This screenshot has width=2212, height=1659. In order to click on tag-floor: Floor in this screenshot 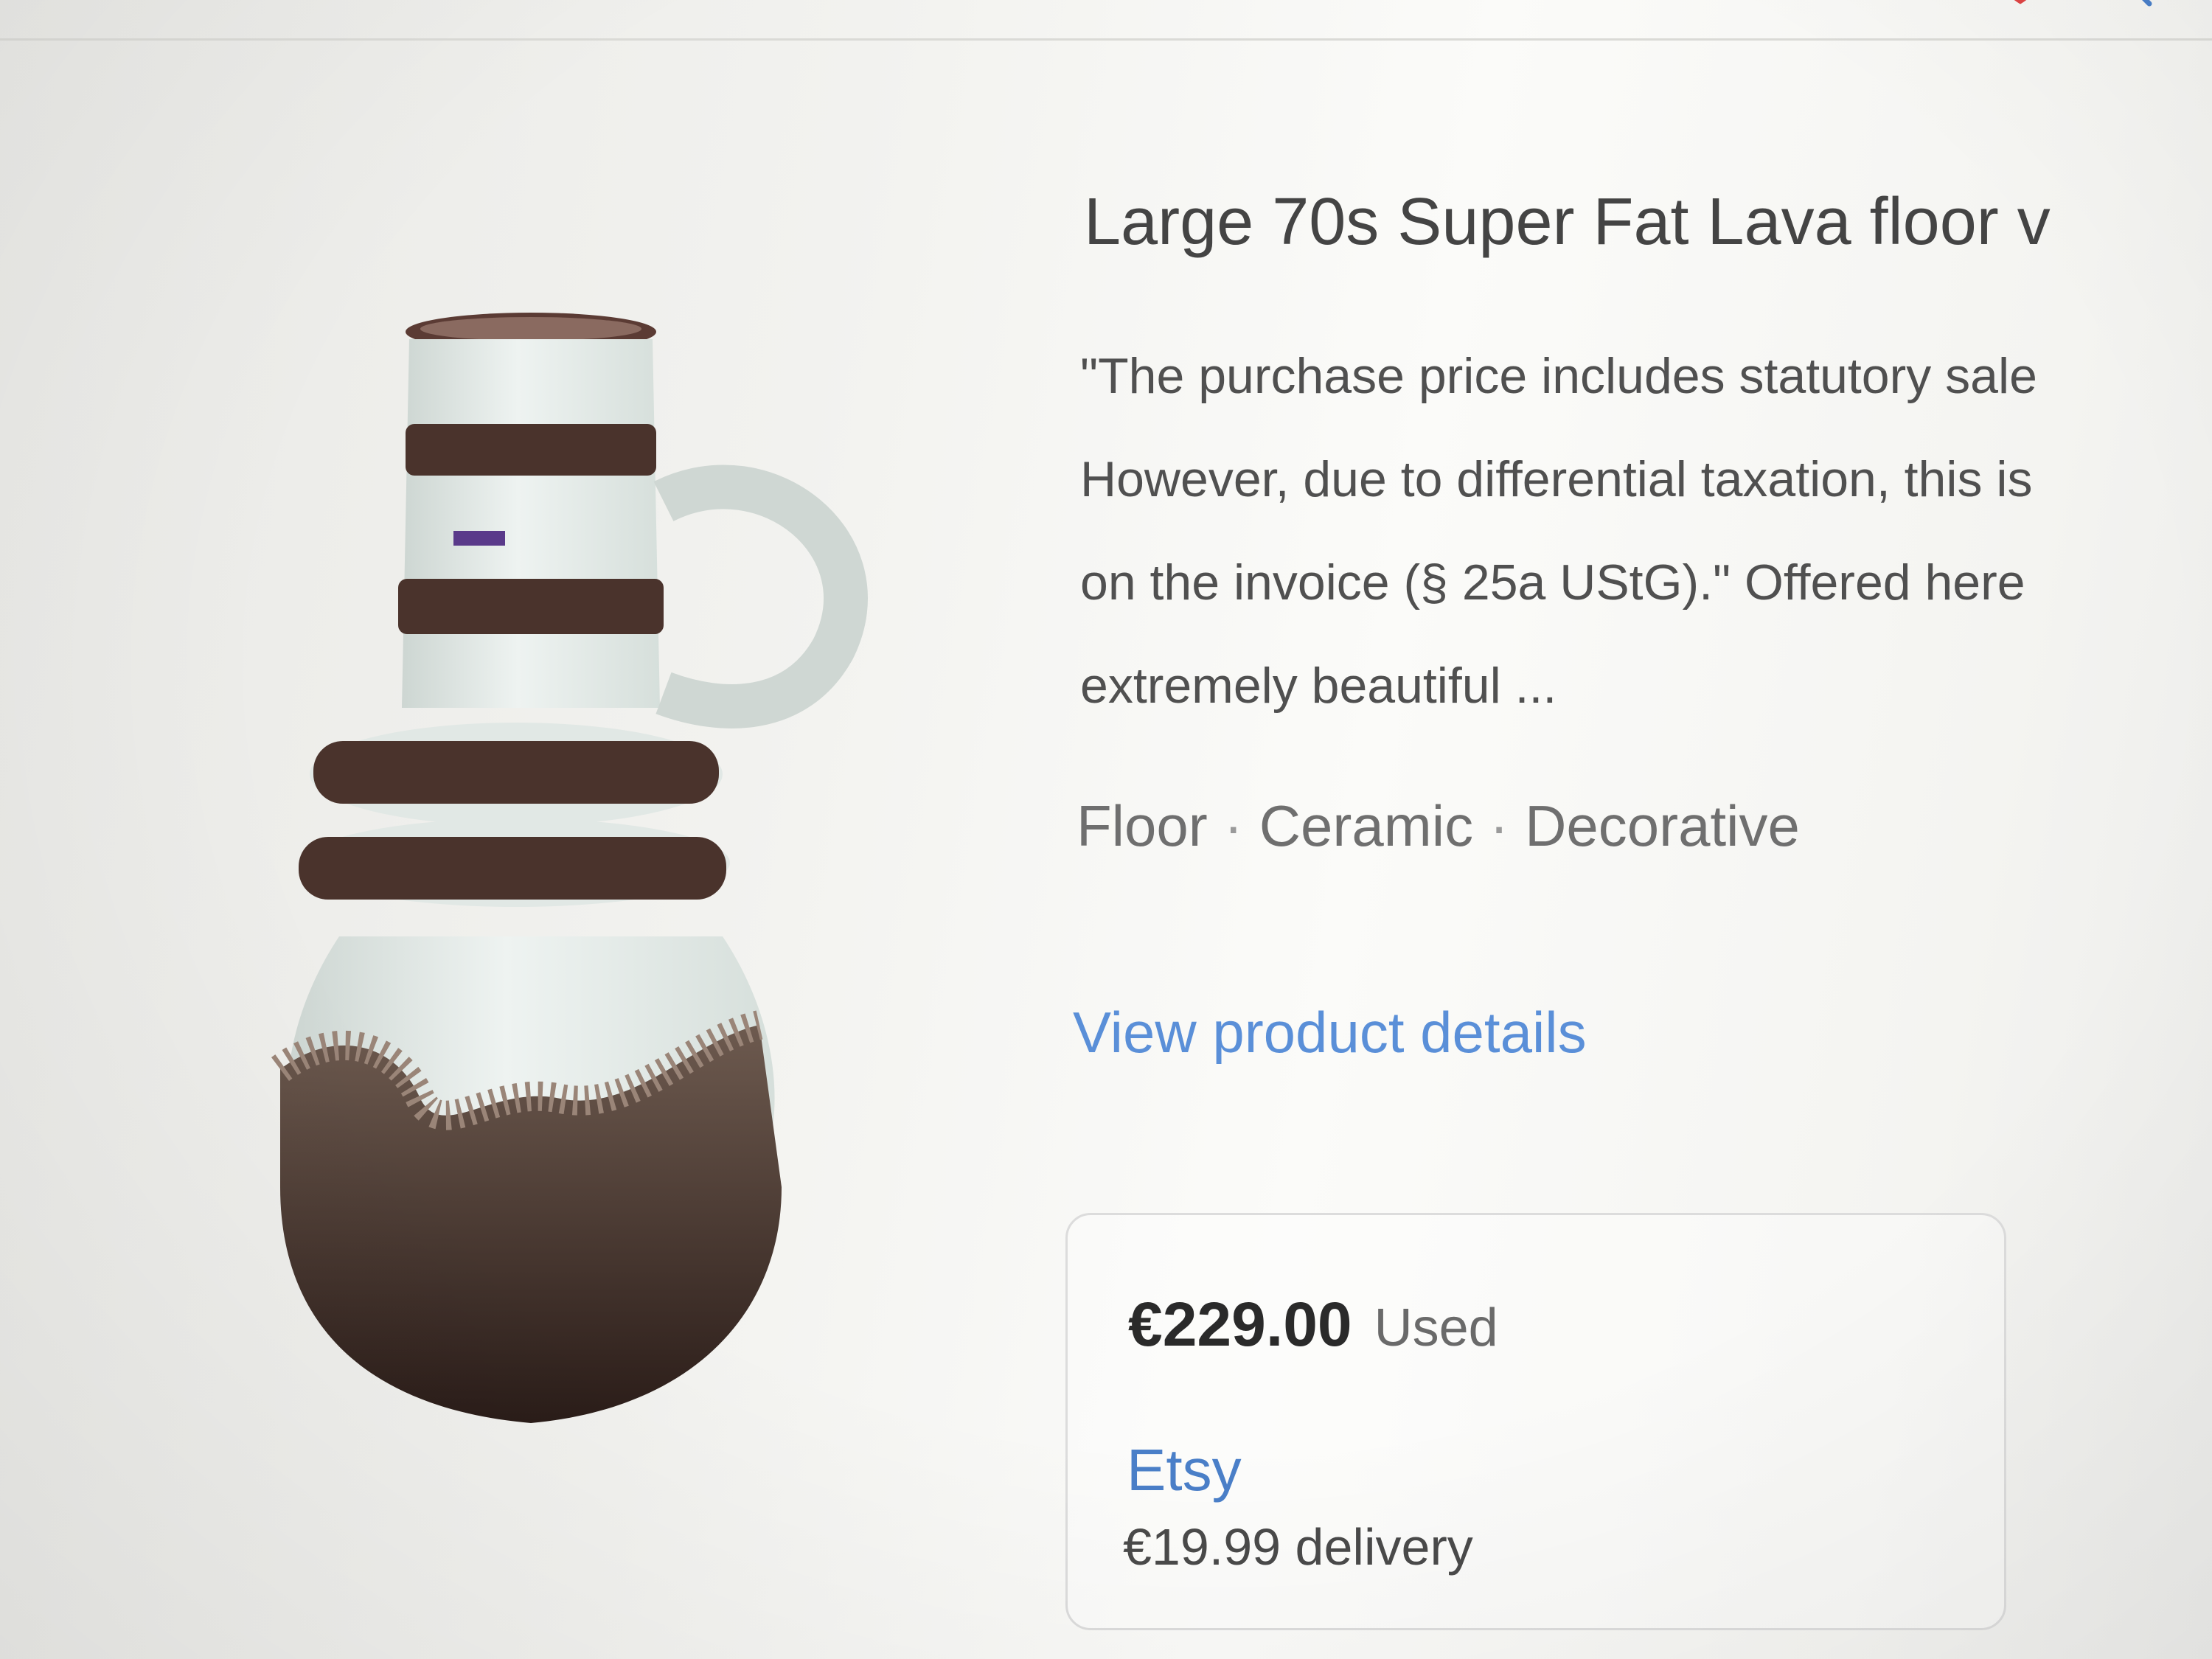, I will do `click(1142, 825)`.